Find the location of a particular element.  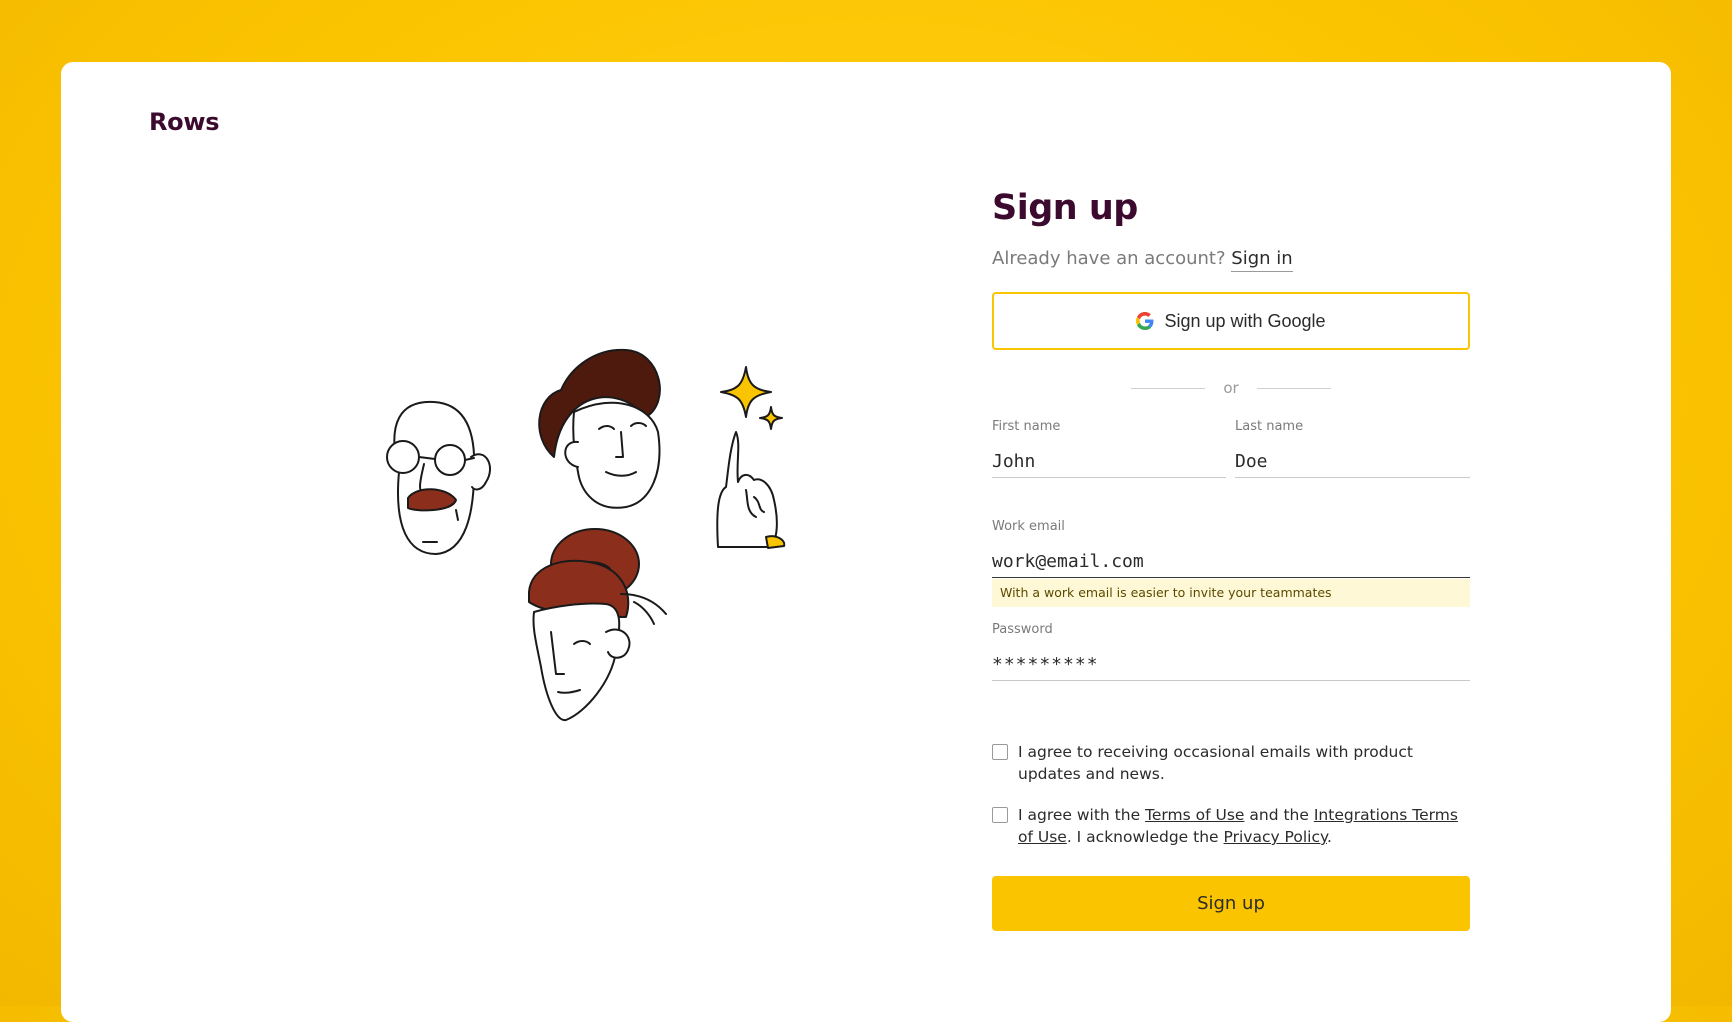

sparkle-big-icon is located at coordinates (746, 392).